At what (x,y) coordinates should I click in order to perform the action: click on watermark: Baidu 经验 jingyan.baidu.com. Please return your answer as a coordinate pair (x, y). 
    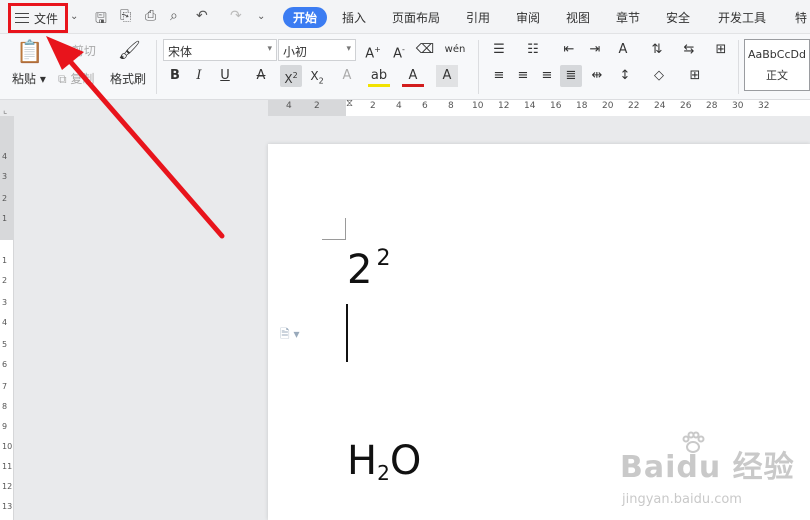
    Looking at the image, I should click on (710, 475).